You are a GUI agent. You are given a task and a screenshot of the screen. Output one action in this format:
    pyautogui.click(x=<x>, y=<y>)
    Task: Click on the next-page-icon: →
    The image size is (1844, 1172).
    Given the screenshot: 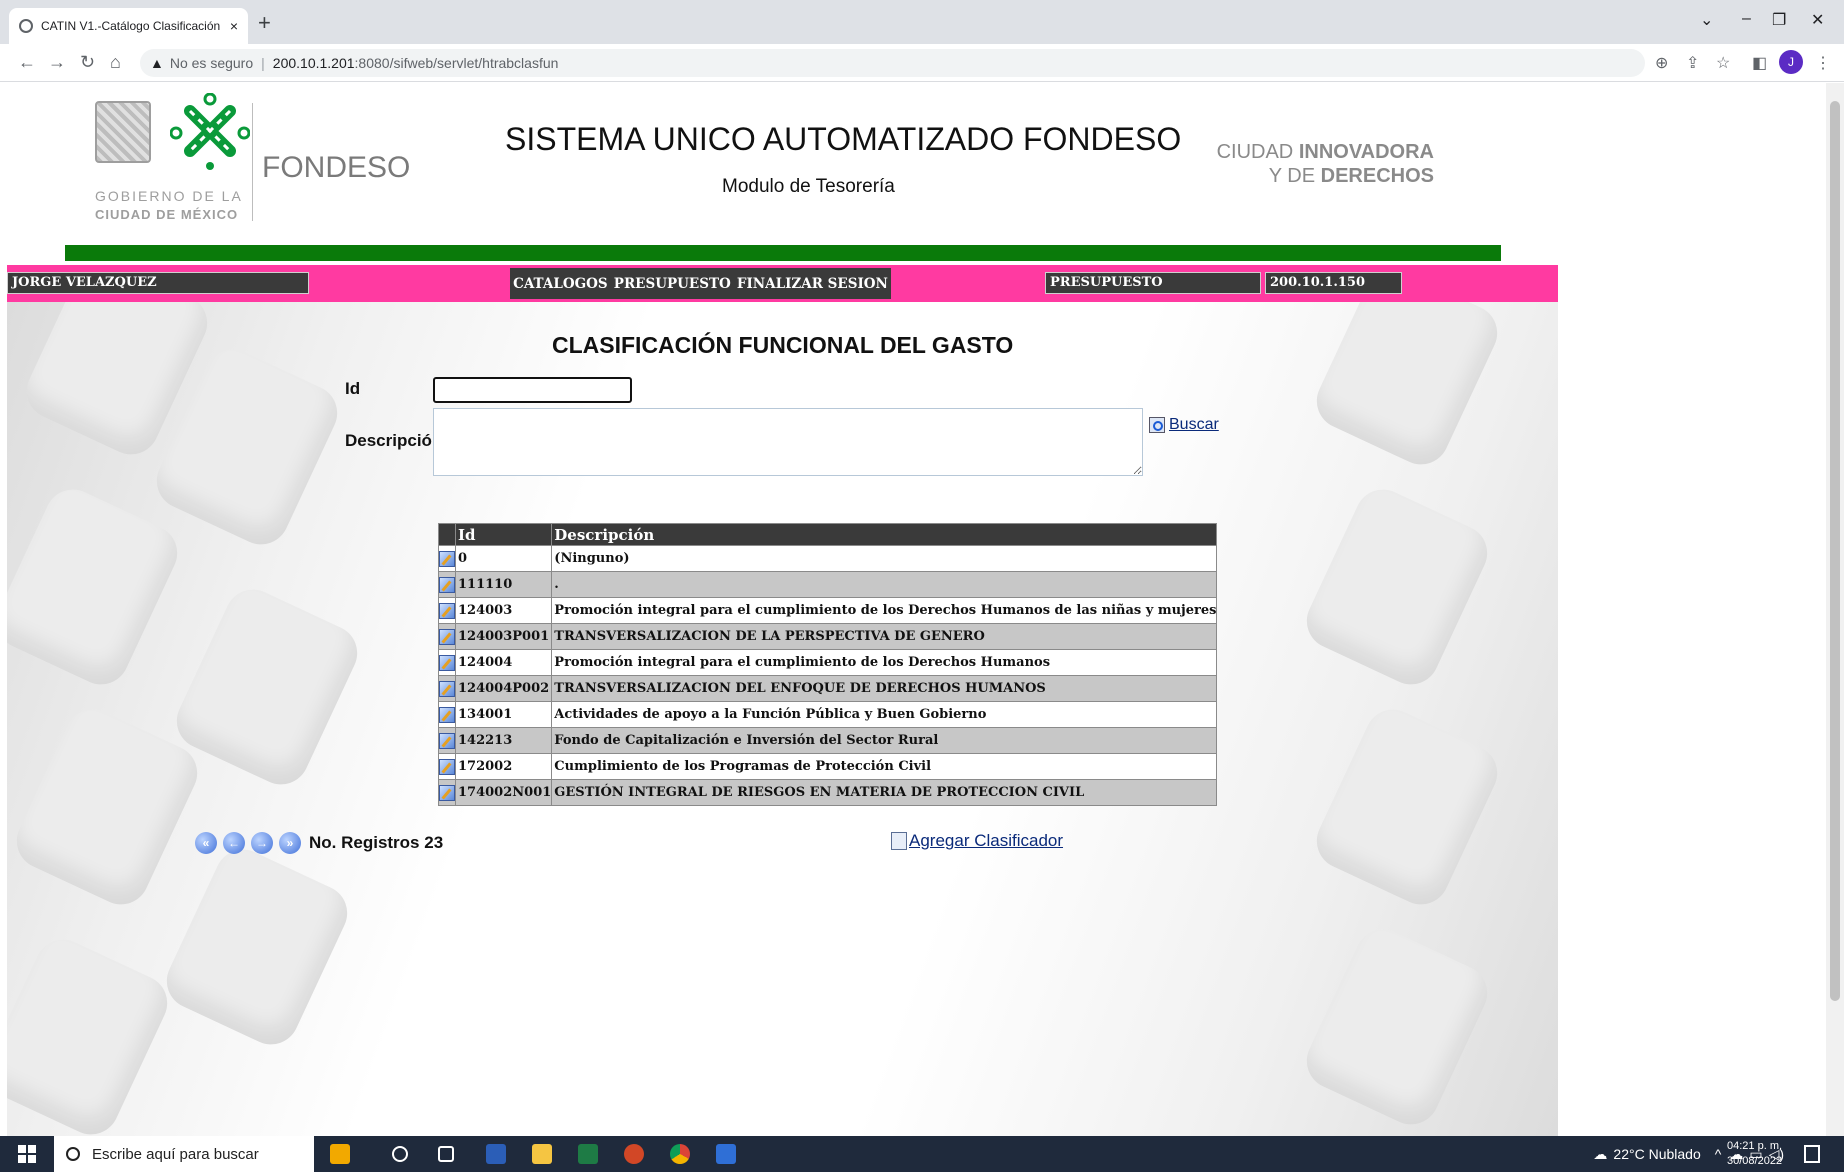 What is the action you would take?
    pyautogui.click(x=262, y=843)
    